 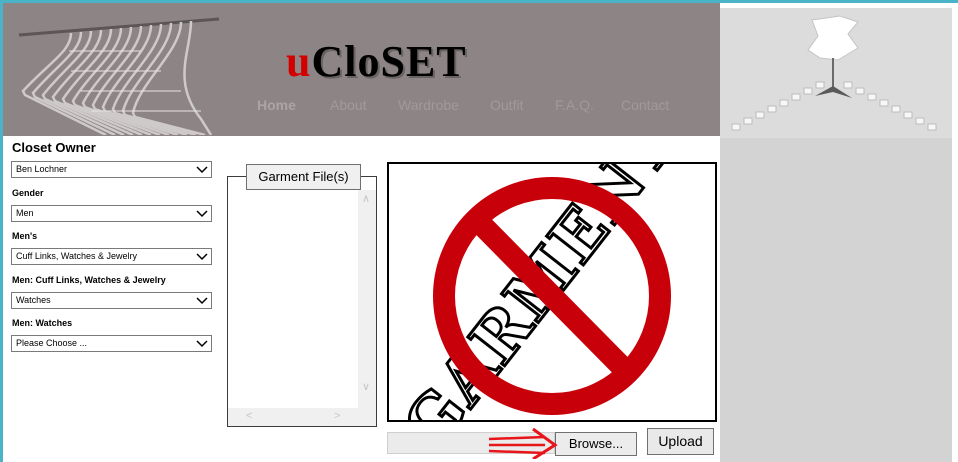 I want to click on scroll-up-icon: ∧, so click(x=366, y=199).